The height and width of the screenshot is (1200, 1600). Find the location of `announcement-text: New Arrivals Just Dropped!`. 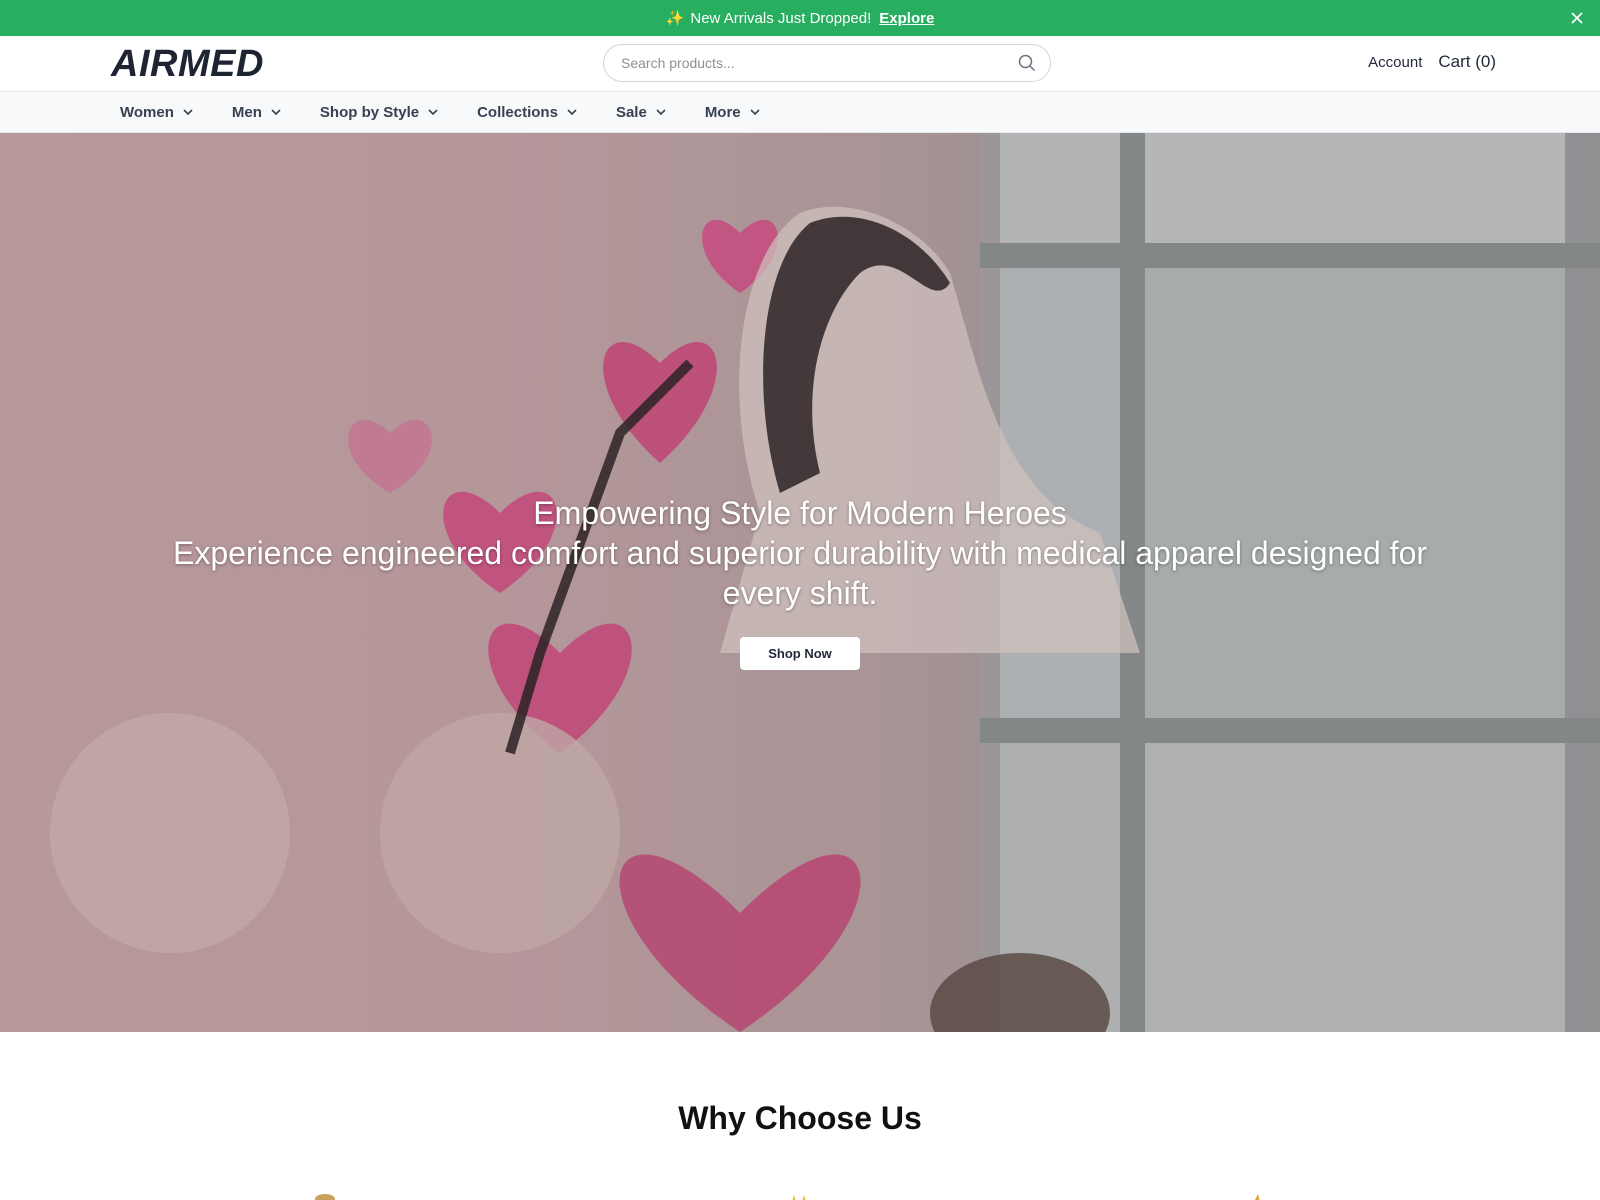

announcement-text: New Arrivals Just Dropped! is located at coordinates (781, 18).